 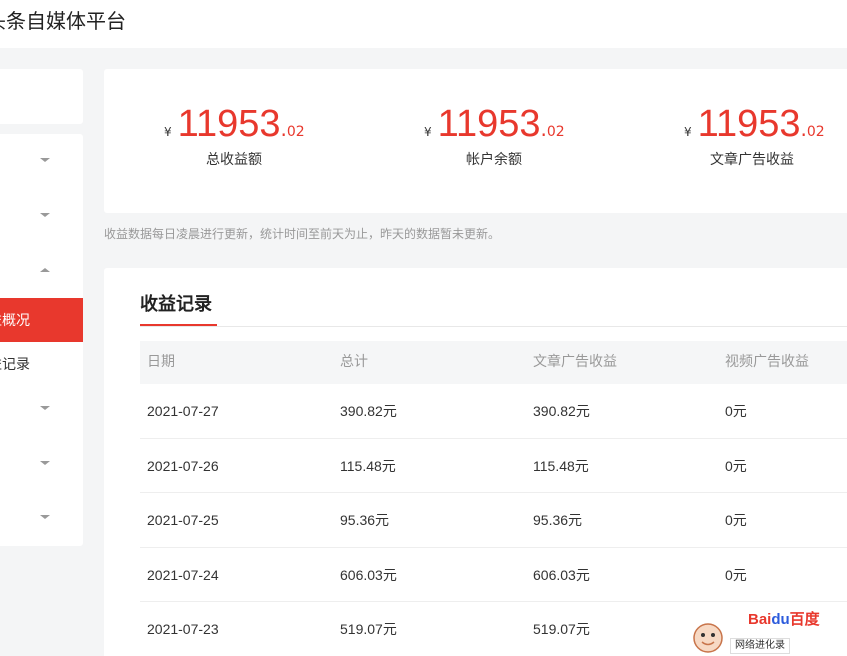 I want to click on cell-date: 2021-07-27, so click(x=183, y=411).